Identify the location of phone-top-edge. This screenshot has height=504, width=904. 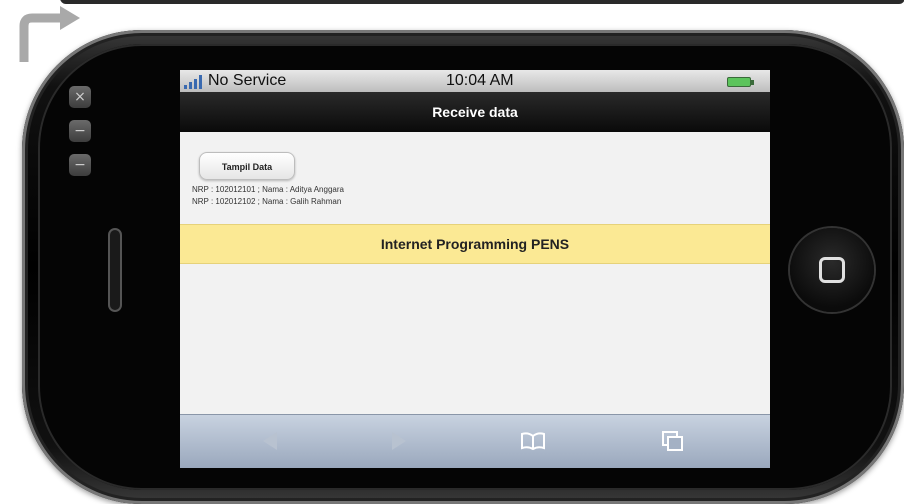
(482, 2).